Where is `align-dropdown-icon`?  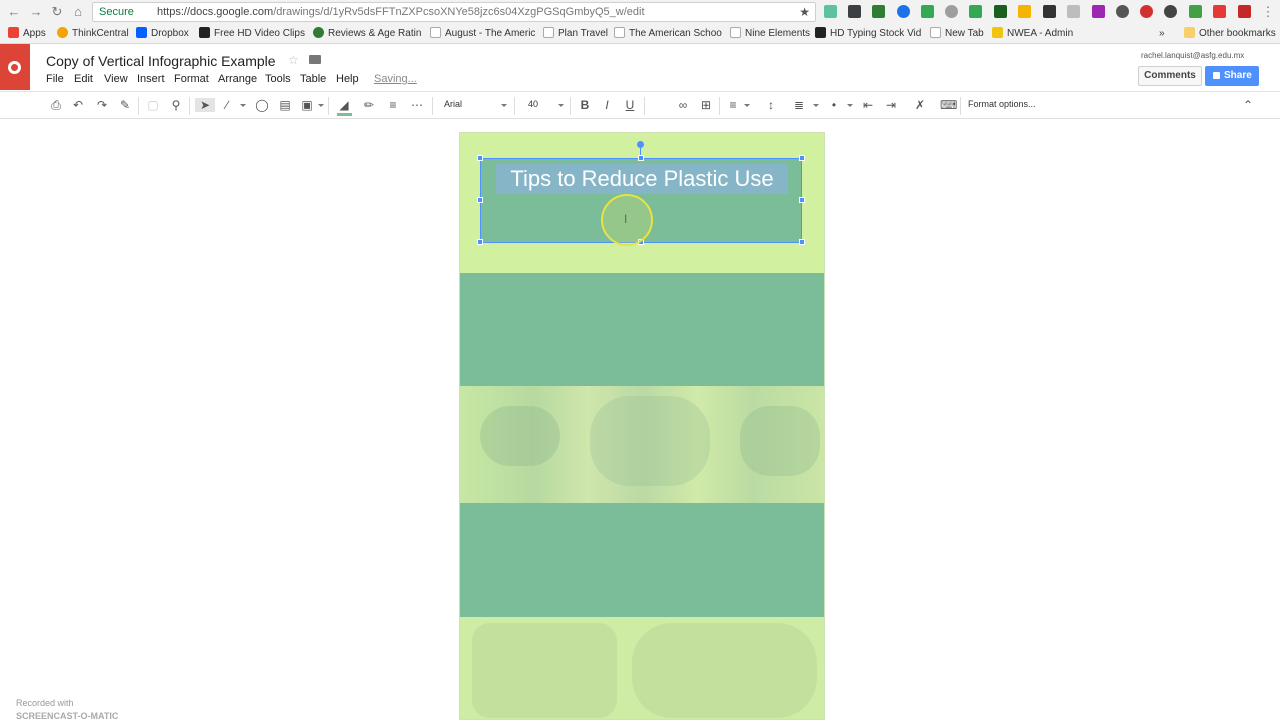
align-dropdown-icon is located at coordinates (747, 105).